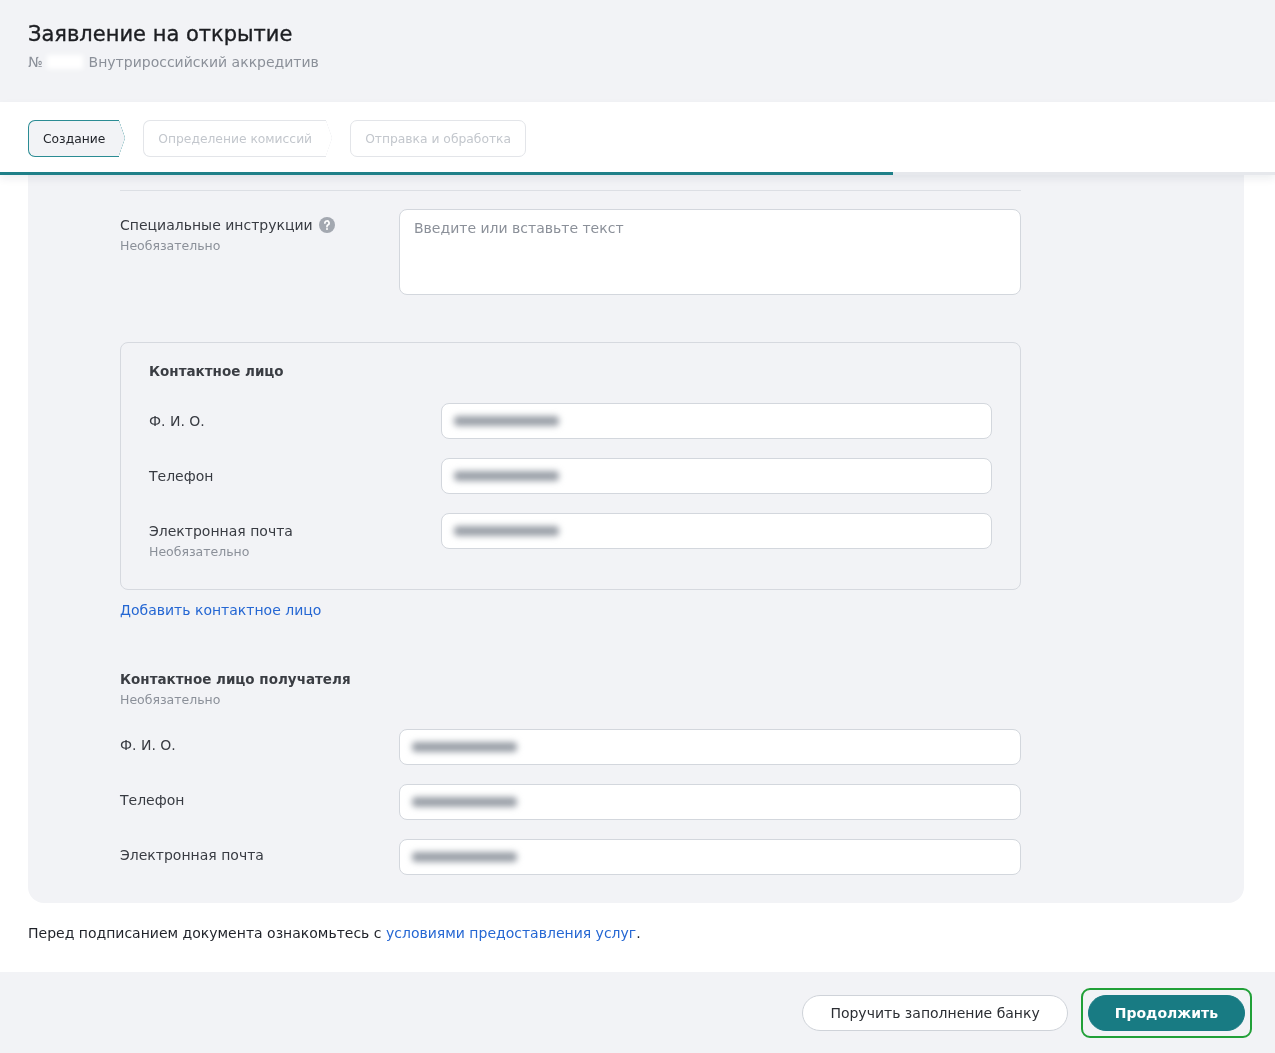 Image resolution: width=1275 pixels, height=1053 pixels. What do you see at coordinates (511, 933) in the screenshot?
I see `terms-link: условиями предоставления услуг` at bounding box center [511, 933].